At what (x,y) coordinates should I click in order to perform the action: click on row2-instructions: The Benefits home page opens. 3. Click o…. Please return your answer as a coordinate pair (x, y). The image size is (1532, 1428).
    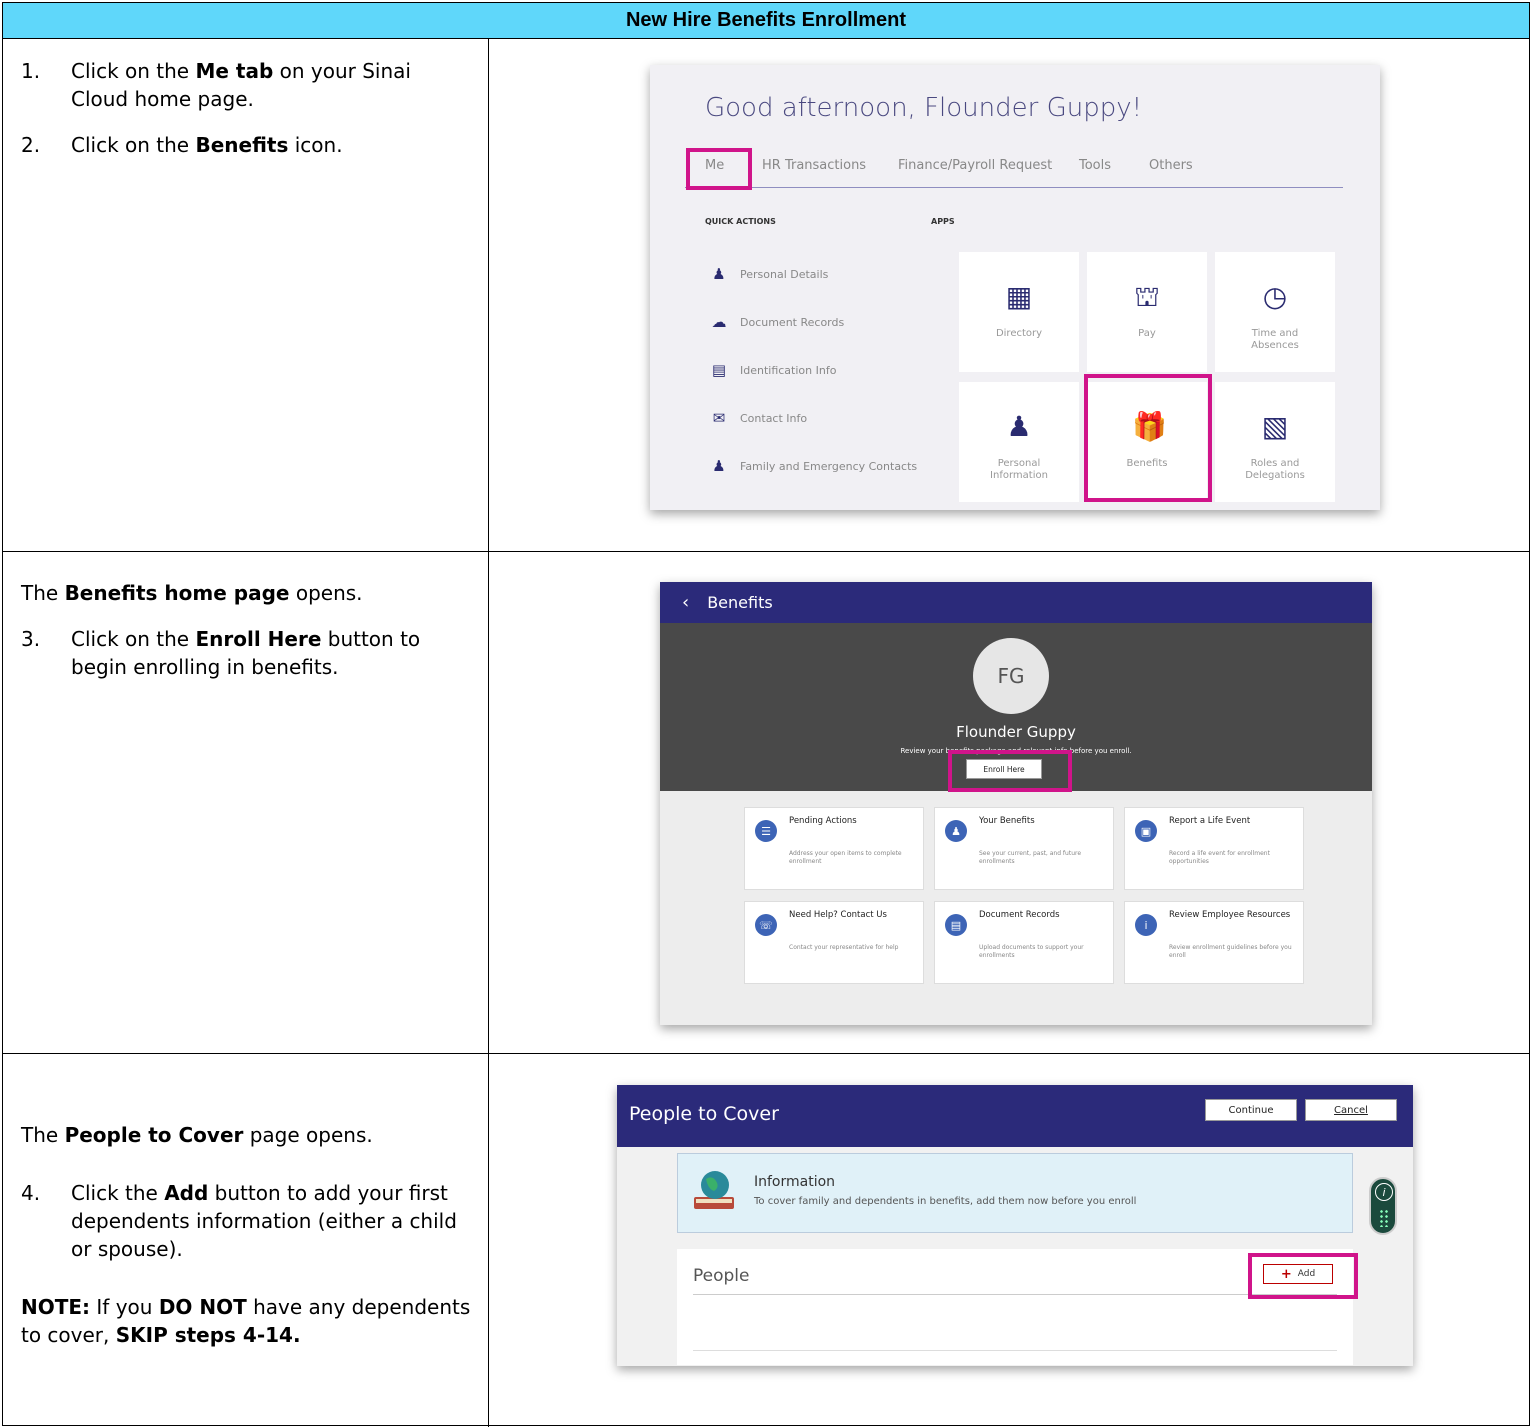
    Looking at the image, I should click on (246, 639).